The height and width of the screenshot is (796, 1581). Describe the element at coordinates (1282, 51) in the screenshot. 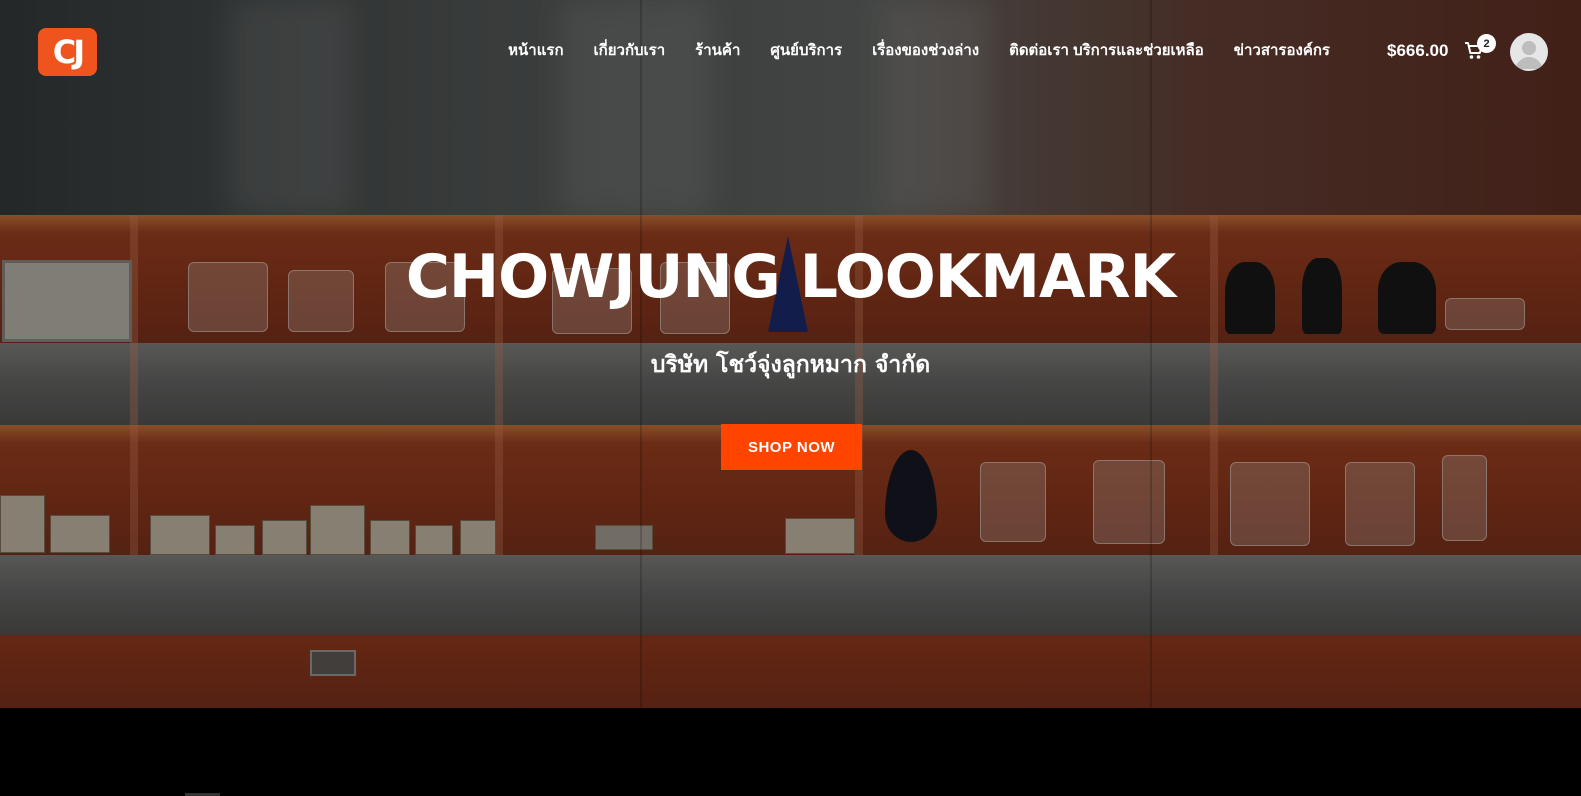

I see `nav-item-news: ข่าวสารองค์กร` at that location.